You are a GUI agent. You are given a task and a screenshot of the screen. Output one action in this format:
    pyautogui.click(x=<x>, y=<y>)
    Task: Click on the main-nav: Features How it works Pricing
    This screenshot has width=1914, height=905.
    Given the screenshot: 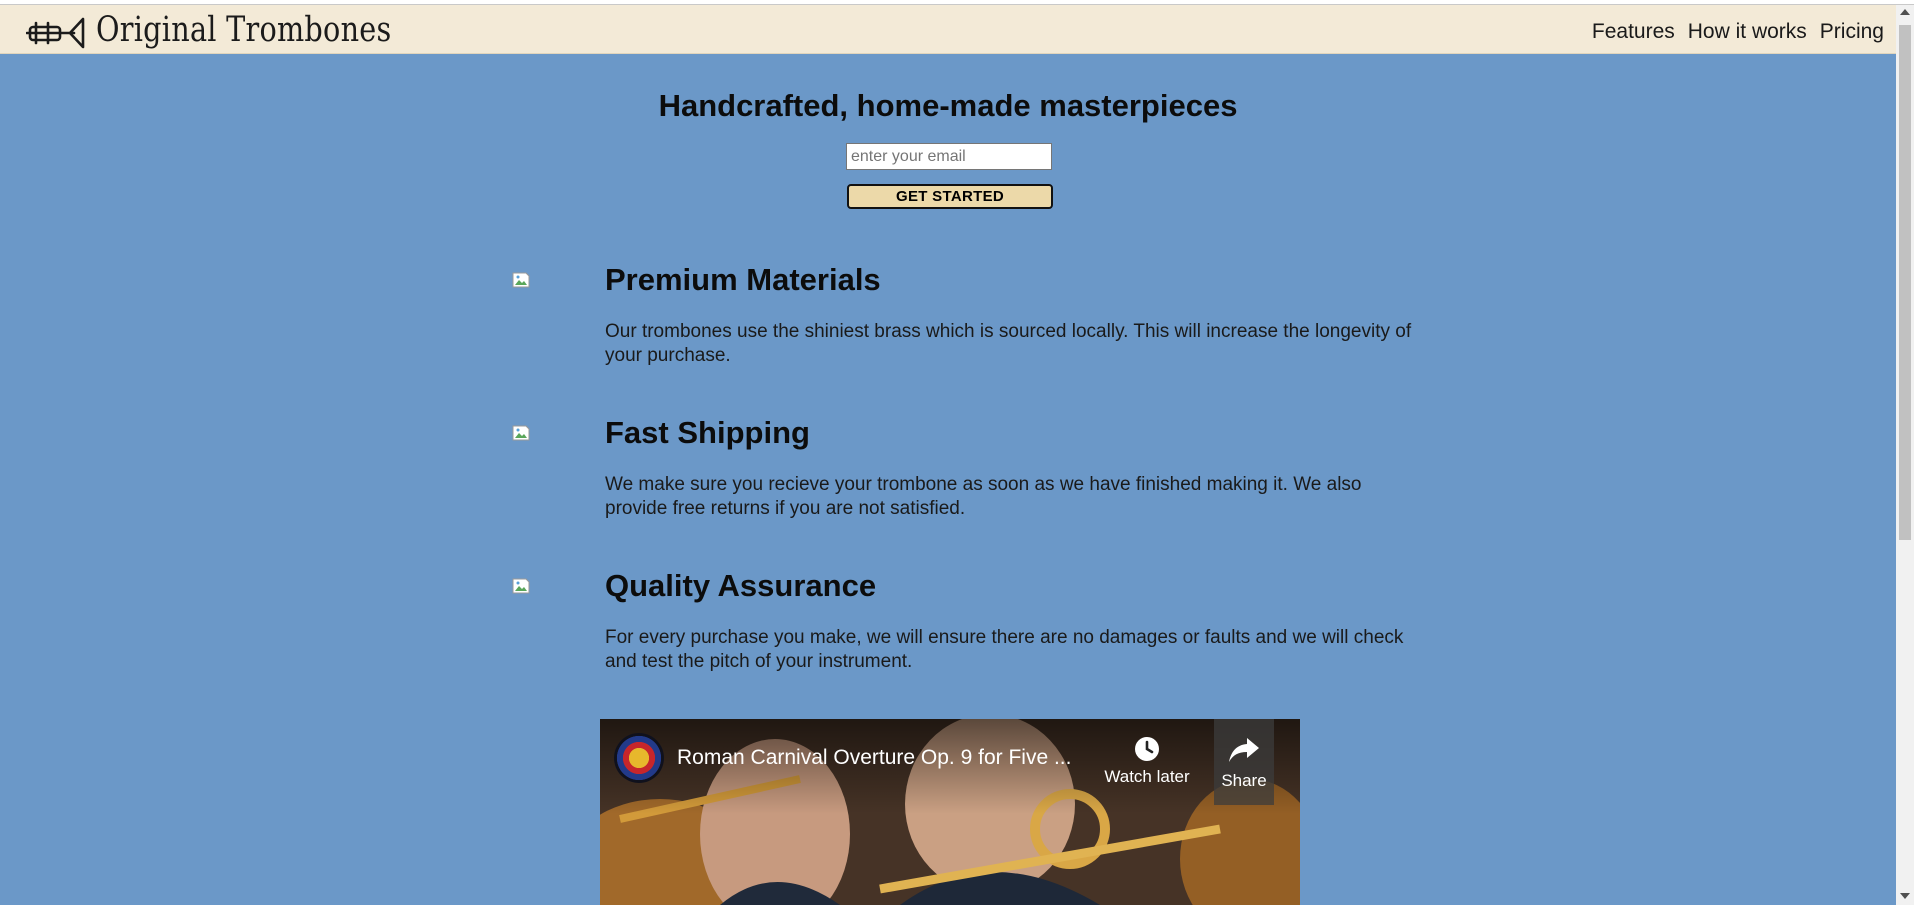 What is the action you would take?
    pyautogui.click(x=1738, y=32)
    